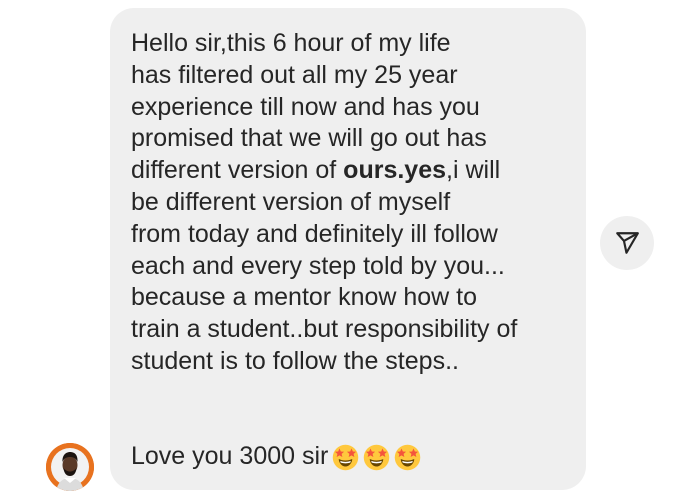 This screenshot has width=700, height=500. Describe the element at coordinates (395, 170) in the screenshot. I see `message-bold-text: ours.yes` at that location.